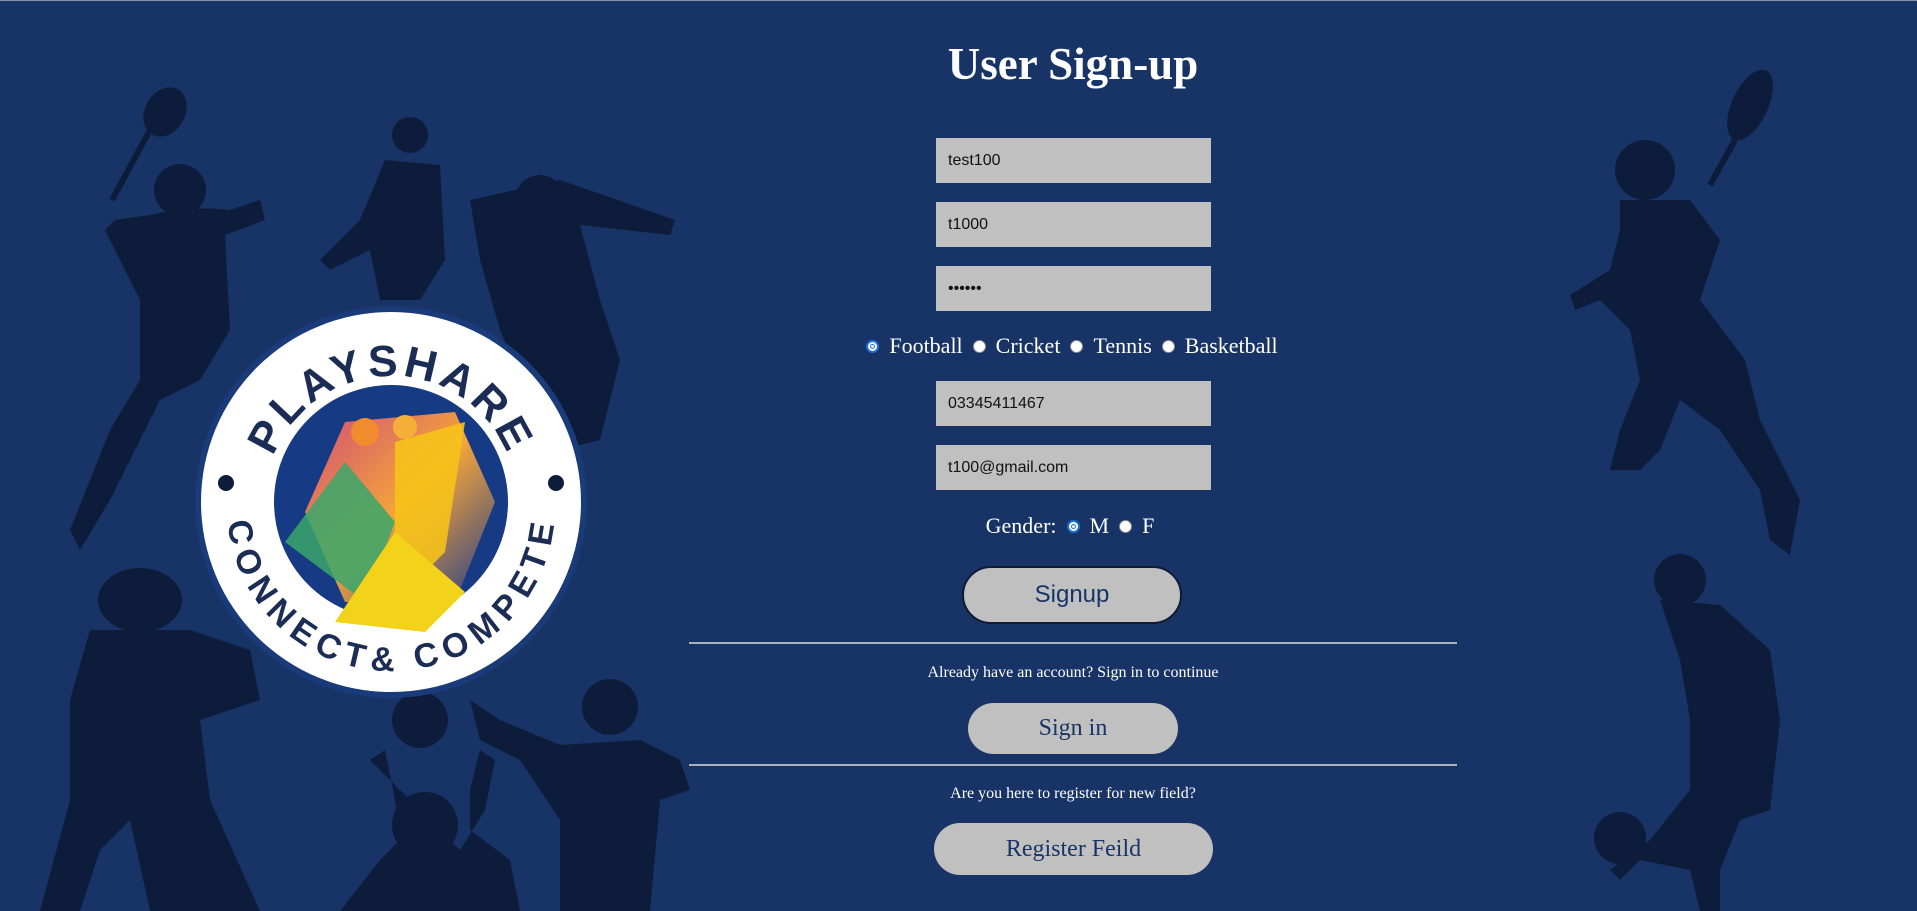 The width and height of the screenshot is (1917, 911). I want to click on gender-radio-m, so click(1073, 526).